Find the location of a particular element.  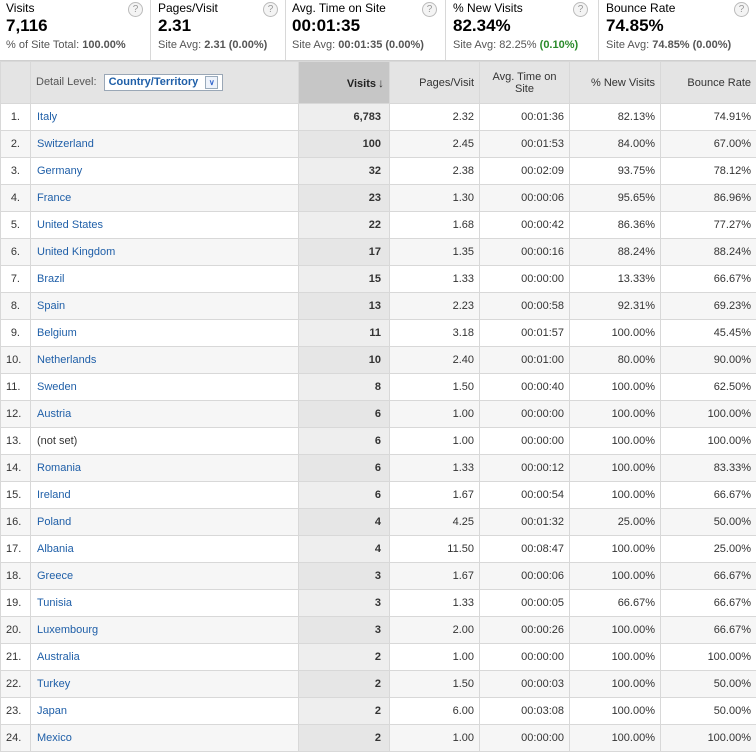

metric-visits: Visits 7,116 % of Site Total: 100.00% ? is located at coordinates (76, 30).